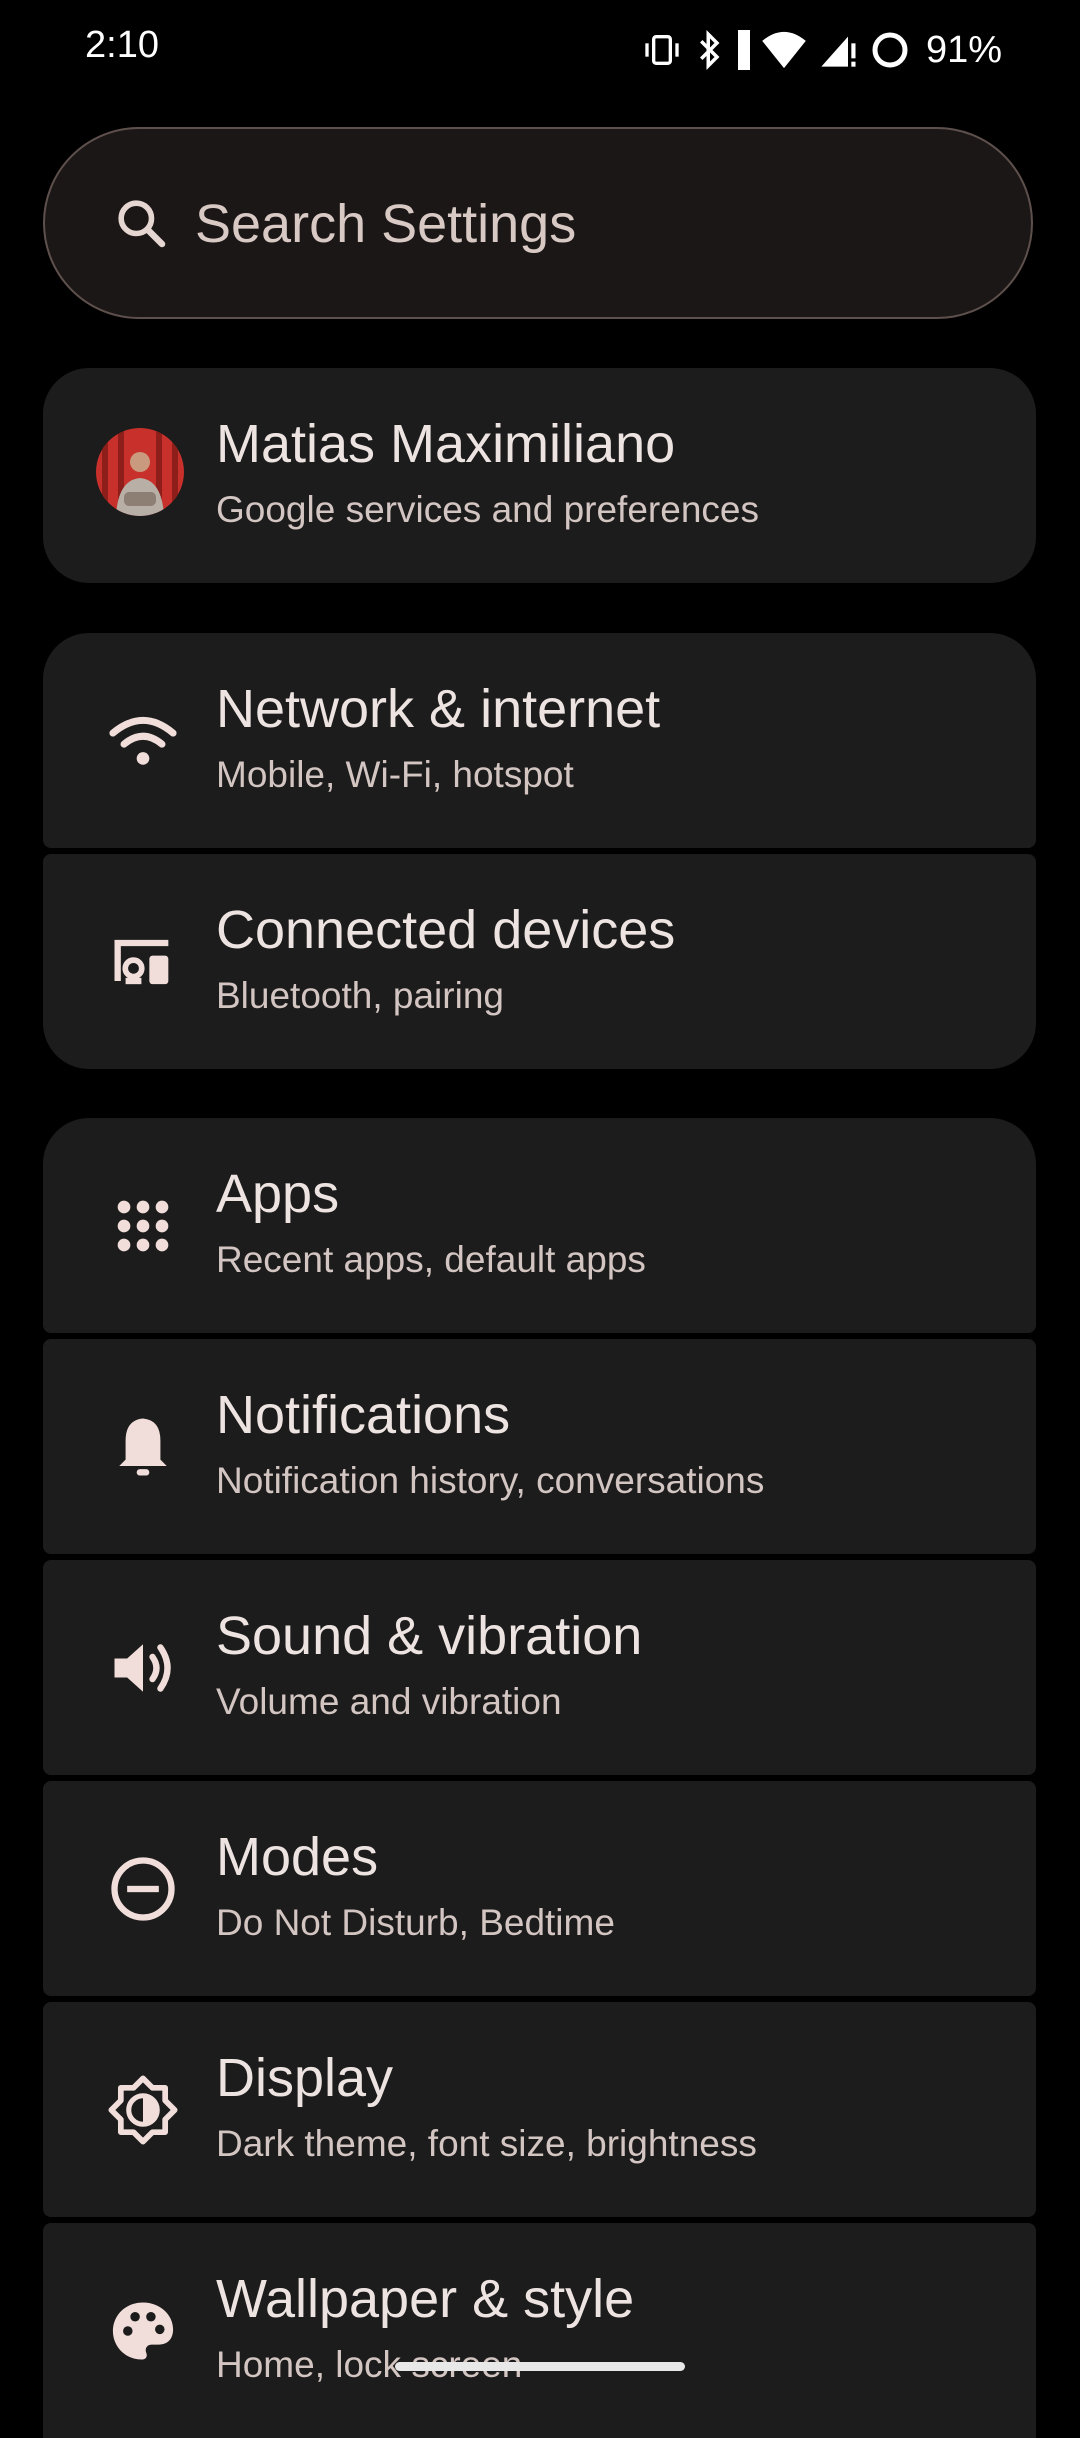  What do you see at coordinates (297, 1857) in the screenshot?
I see `item-title: Modes` at bounding box center [297, 1857].